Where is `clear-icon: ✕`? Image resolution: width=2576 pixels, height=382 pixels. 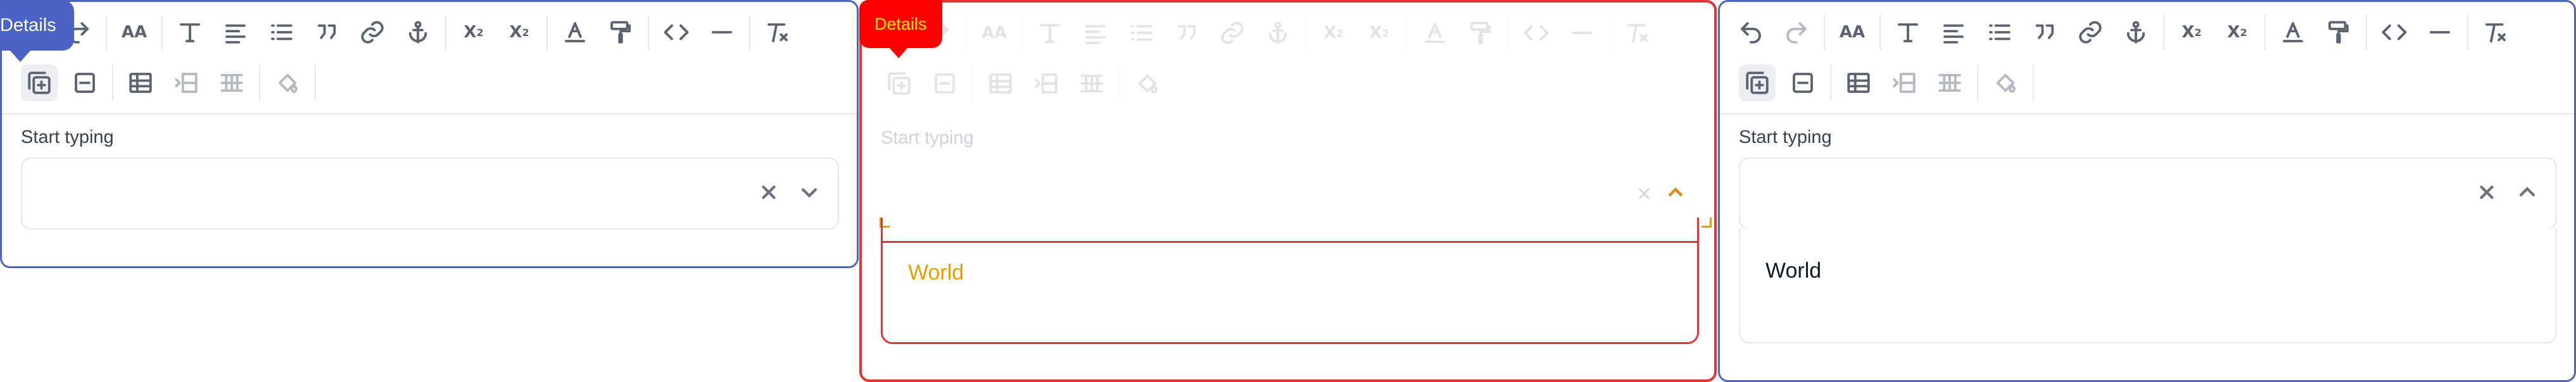
clear-icon: ✕ is located at coordinates (1644, 194).